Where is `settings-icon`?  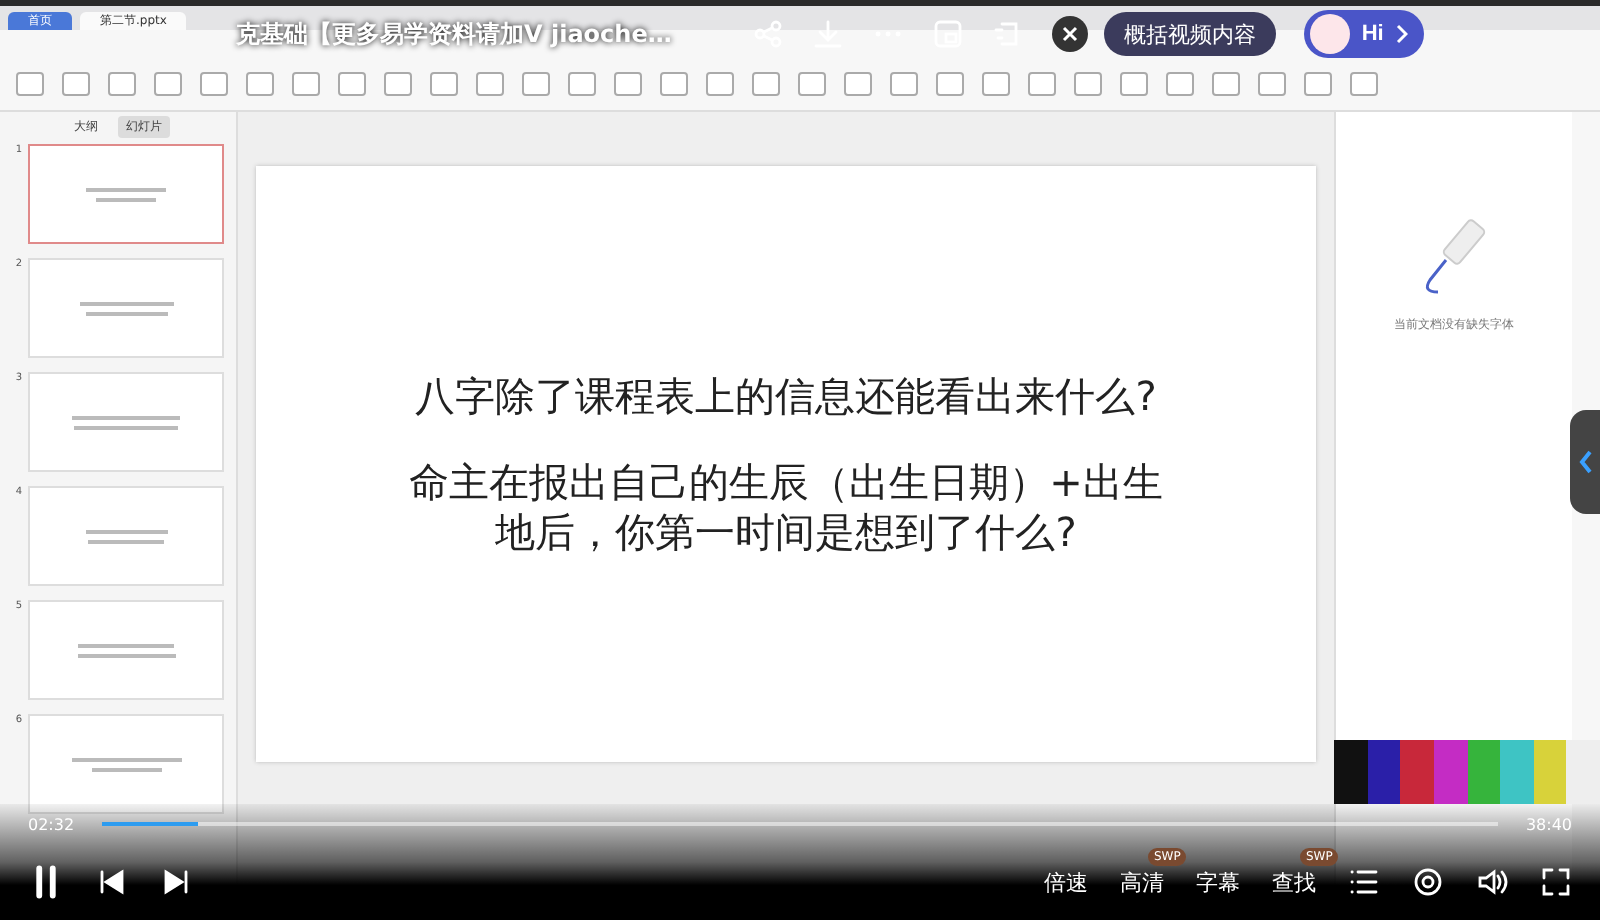 settings-icon is located at coordinates (1428, 882).